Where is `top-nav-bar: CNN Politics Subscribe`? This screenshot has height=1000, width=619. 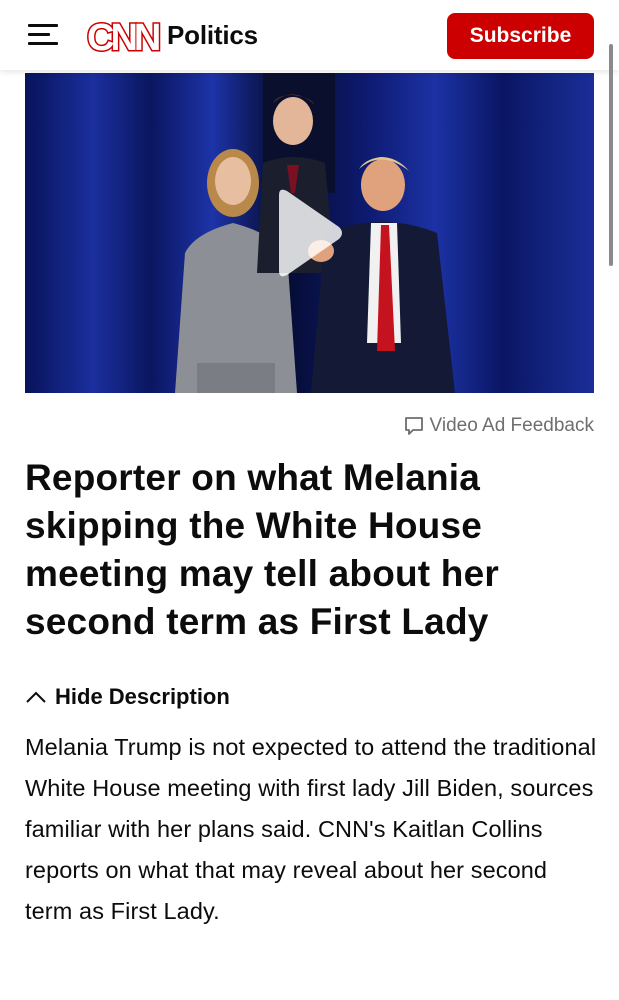 top-nav-bar: CNN Politics Subscribe is located at coordinates (309, 35).